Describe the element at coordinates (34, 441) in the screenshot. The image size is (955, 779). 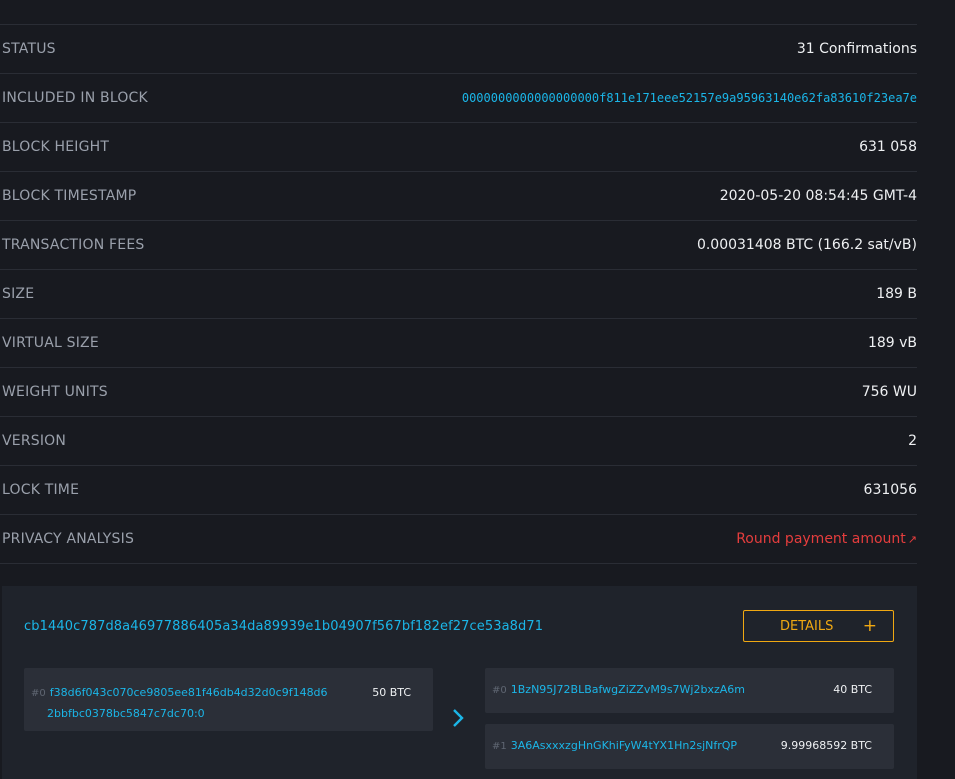
I see `version-label: VERSION` at that location.